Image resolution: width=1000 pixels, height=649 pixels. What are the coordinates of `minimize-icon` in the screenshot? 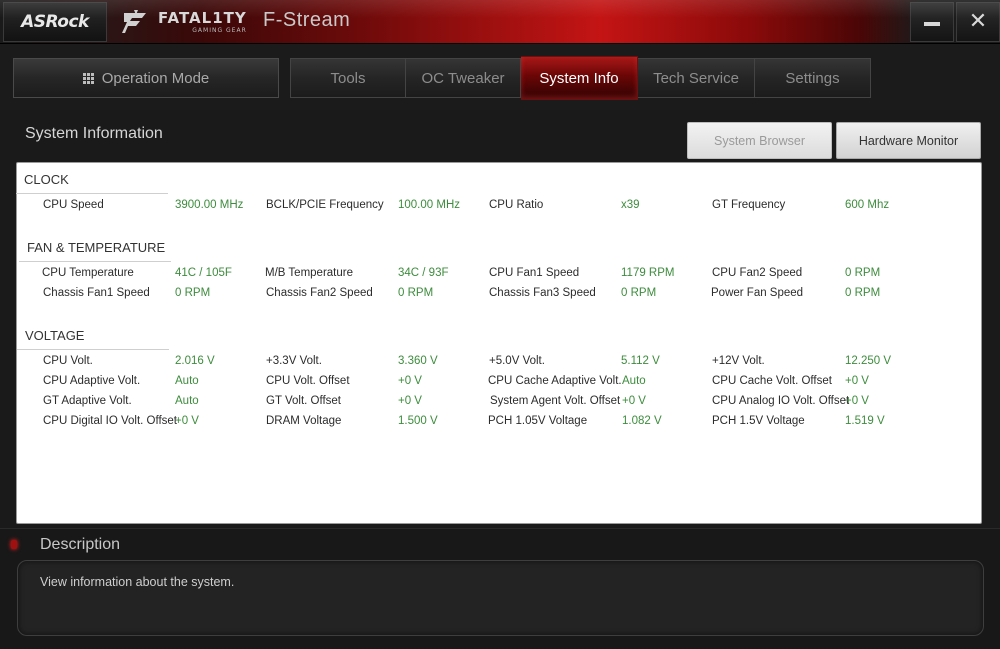 It's located at (932, 24).